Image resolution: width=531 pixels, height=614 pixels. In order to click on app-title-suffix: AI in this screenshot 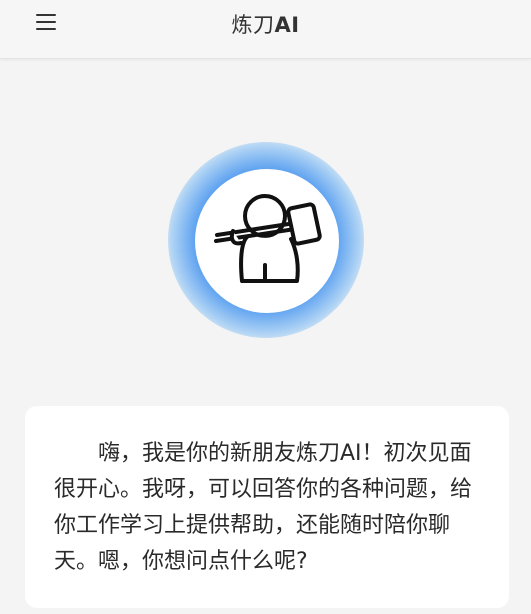, I will do `click(287, 25)`.